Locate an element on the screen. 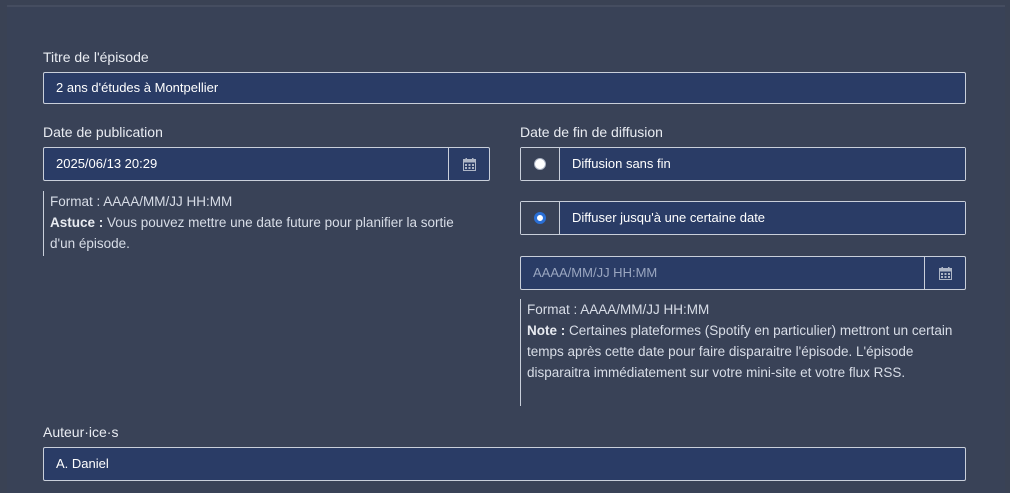 The width and height of the screenshot is (1010, 493). authors-label: Auteur·ice·s is located at coordinates (81, 432).